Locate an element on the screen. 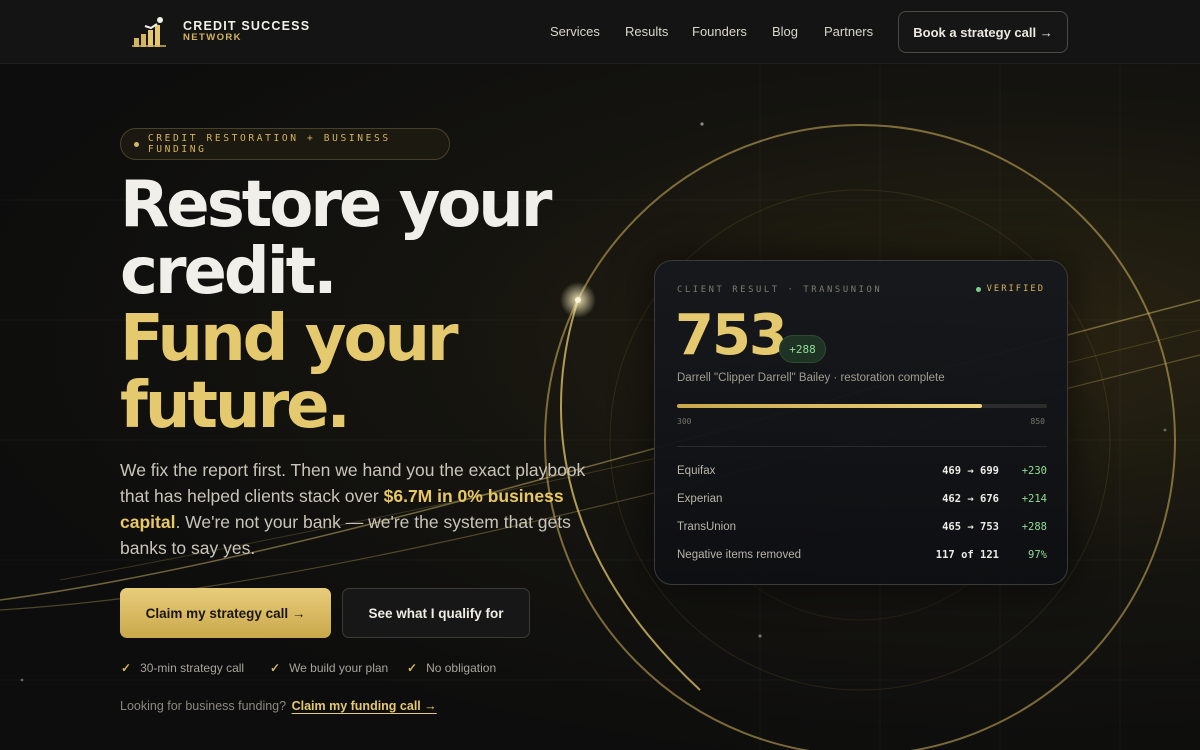 This screenshot has width=1200, height=750. eyebrow-badge: CREDIT RESTORATION + BUSINESS FUNDING is located at coordinates (285, 144).